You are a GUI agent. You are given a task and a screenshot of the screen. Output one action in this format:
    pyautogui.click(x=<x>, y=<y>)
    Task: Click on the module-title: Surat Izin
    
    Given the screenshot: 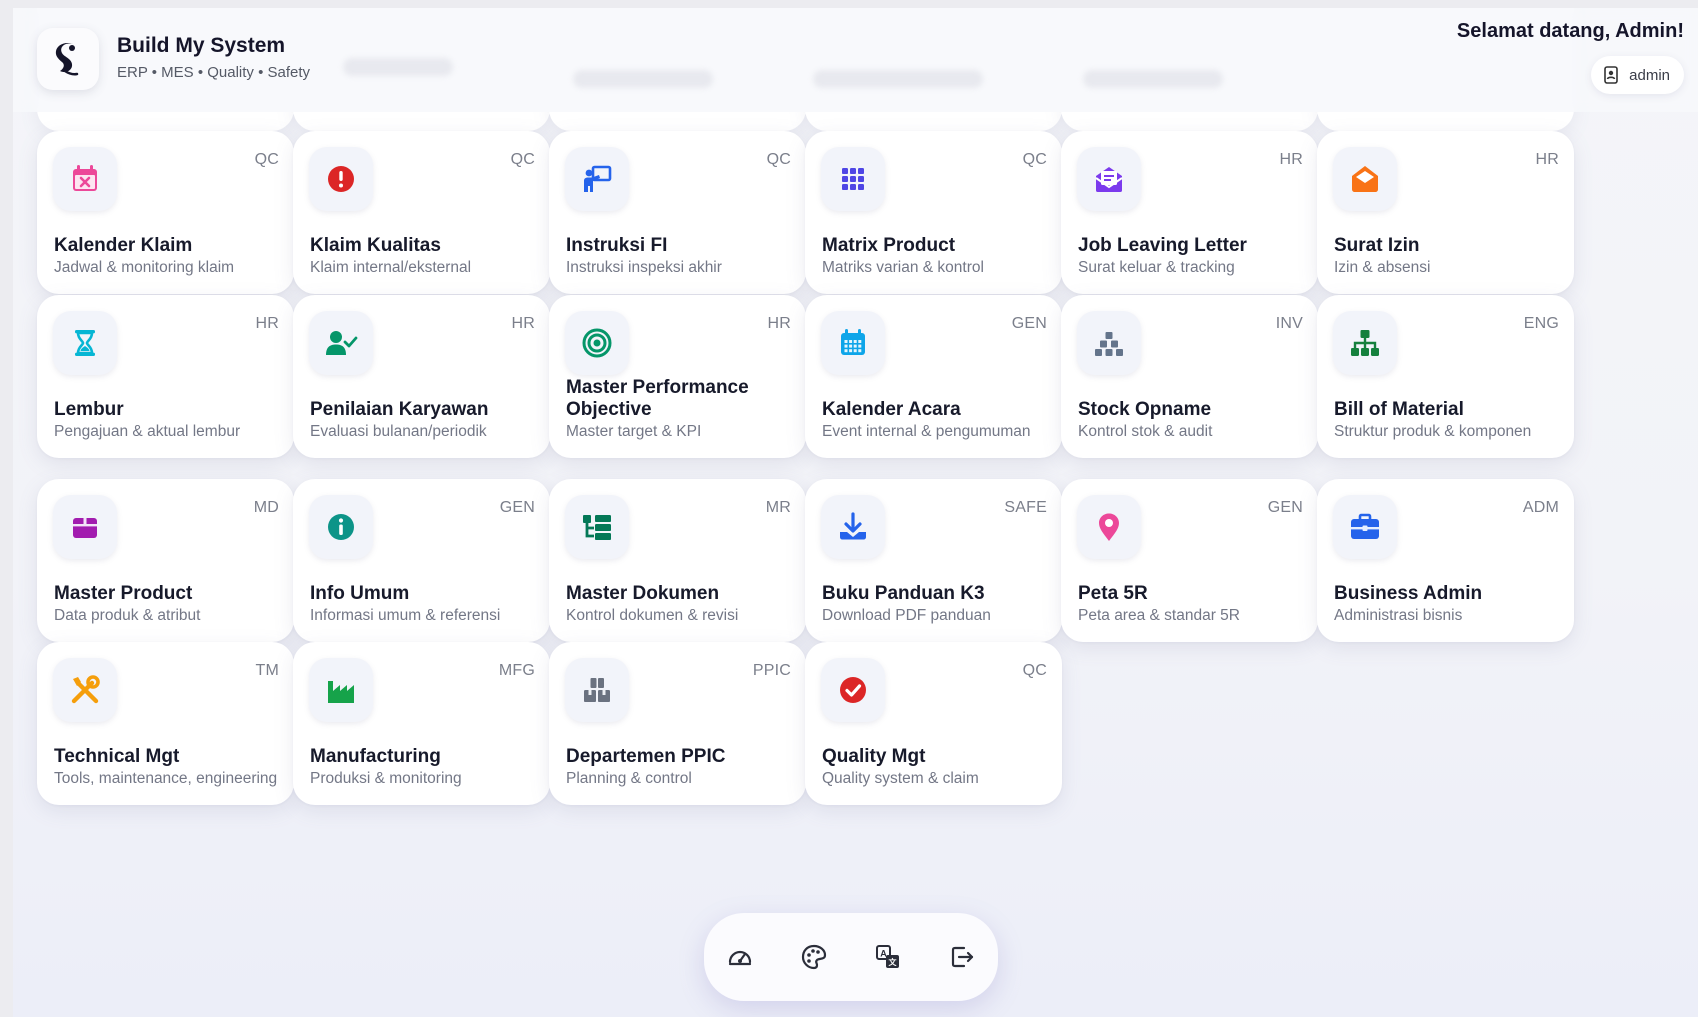 What is the action you would take?
    pyautogui.click(x=1377, y=245)
    